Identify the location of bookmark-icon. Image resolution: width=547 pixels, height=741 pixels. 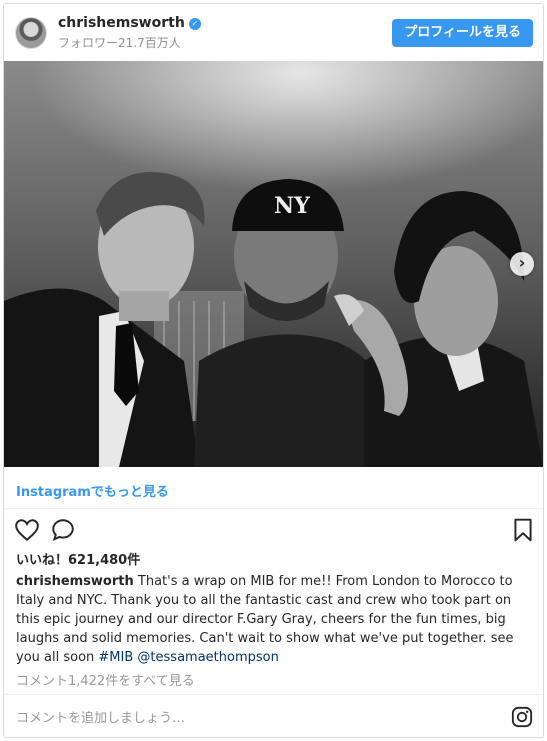
(523, 530).